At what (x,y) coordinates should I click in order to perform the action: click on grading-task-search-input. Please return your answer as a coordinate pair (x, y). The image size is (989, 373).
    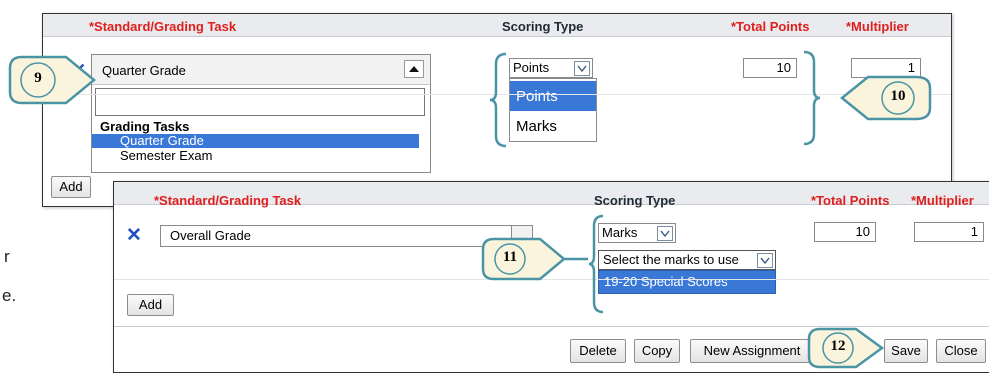
    Looking at the image, I should click on (260, 102).